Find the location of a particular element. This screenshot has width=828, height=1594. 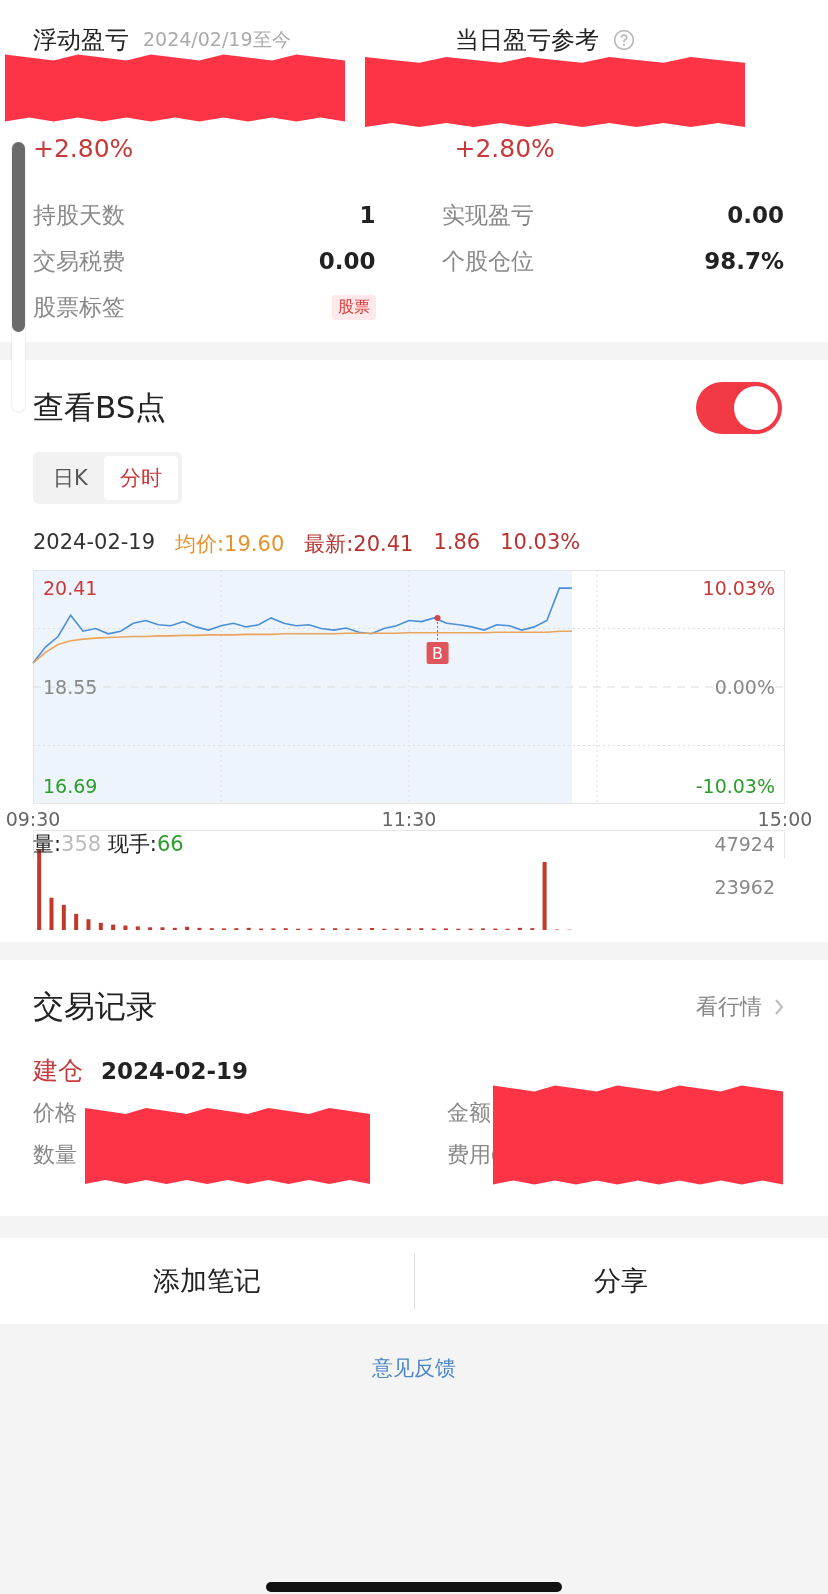

chevron-icon is located at coordinates (779, 1007).